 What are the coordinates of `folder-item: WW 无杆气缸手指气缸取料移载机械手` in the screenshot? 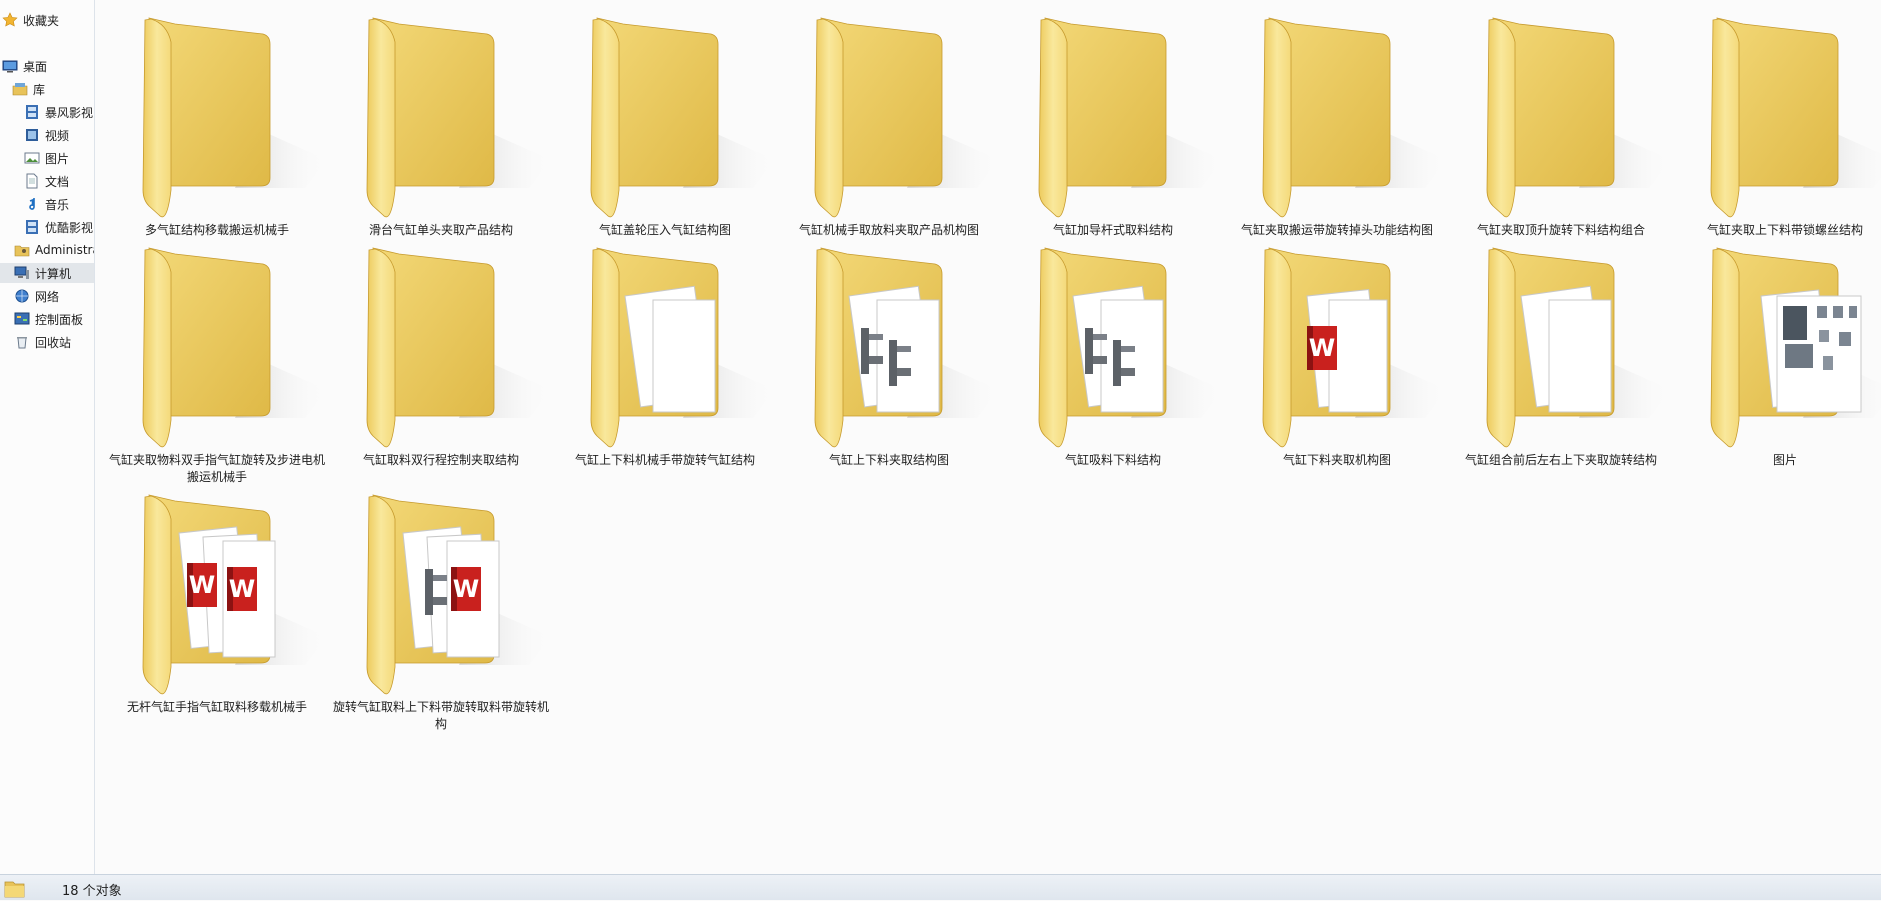 It's located at (217, 601).